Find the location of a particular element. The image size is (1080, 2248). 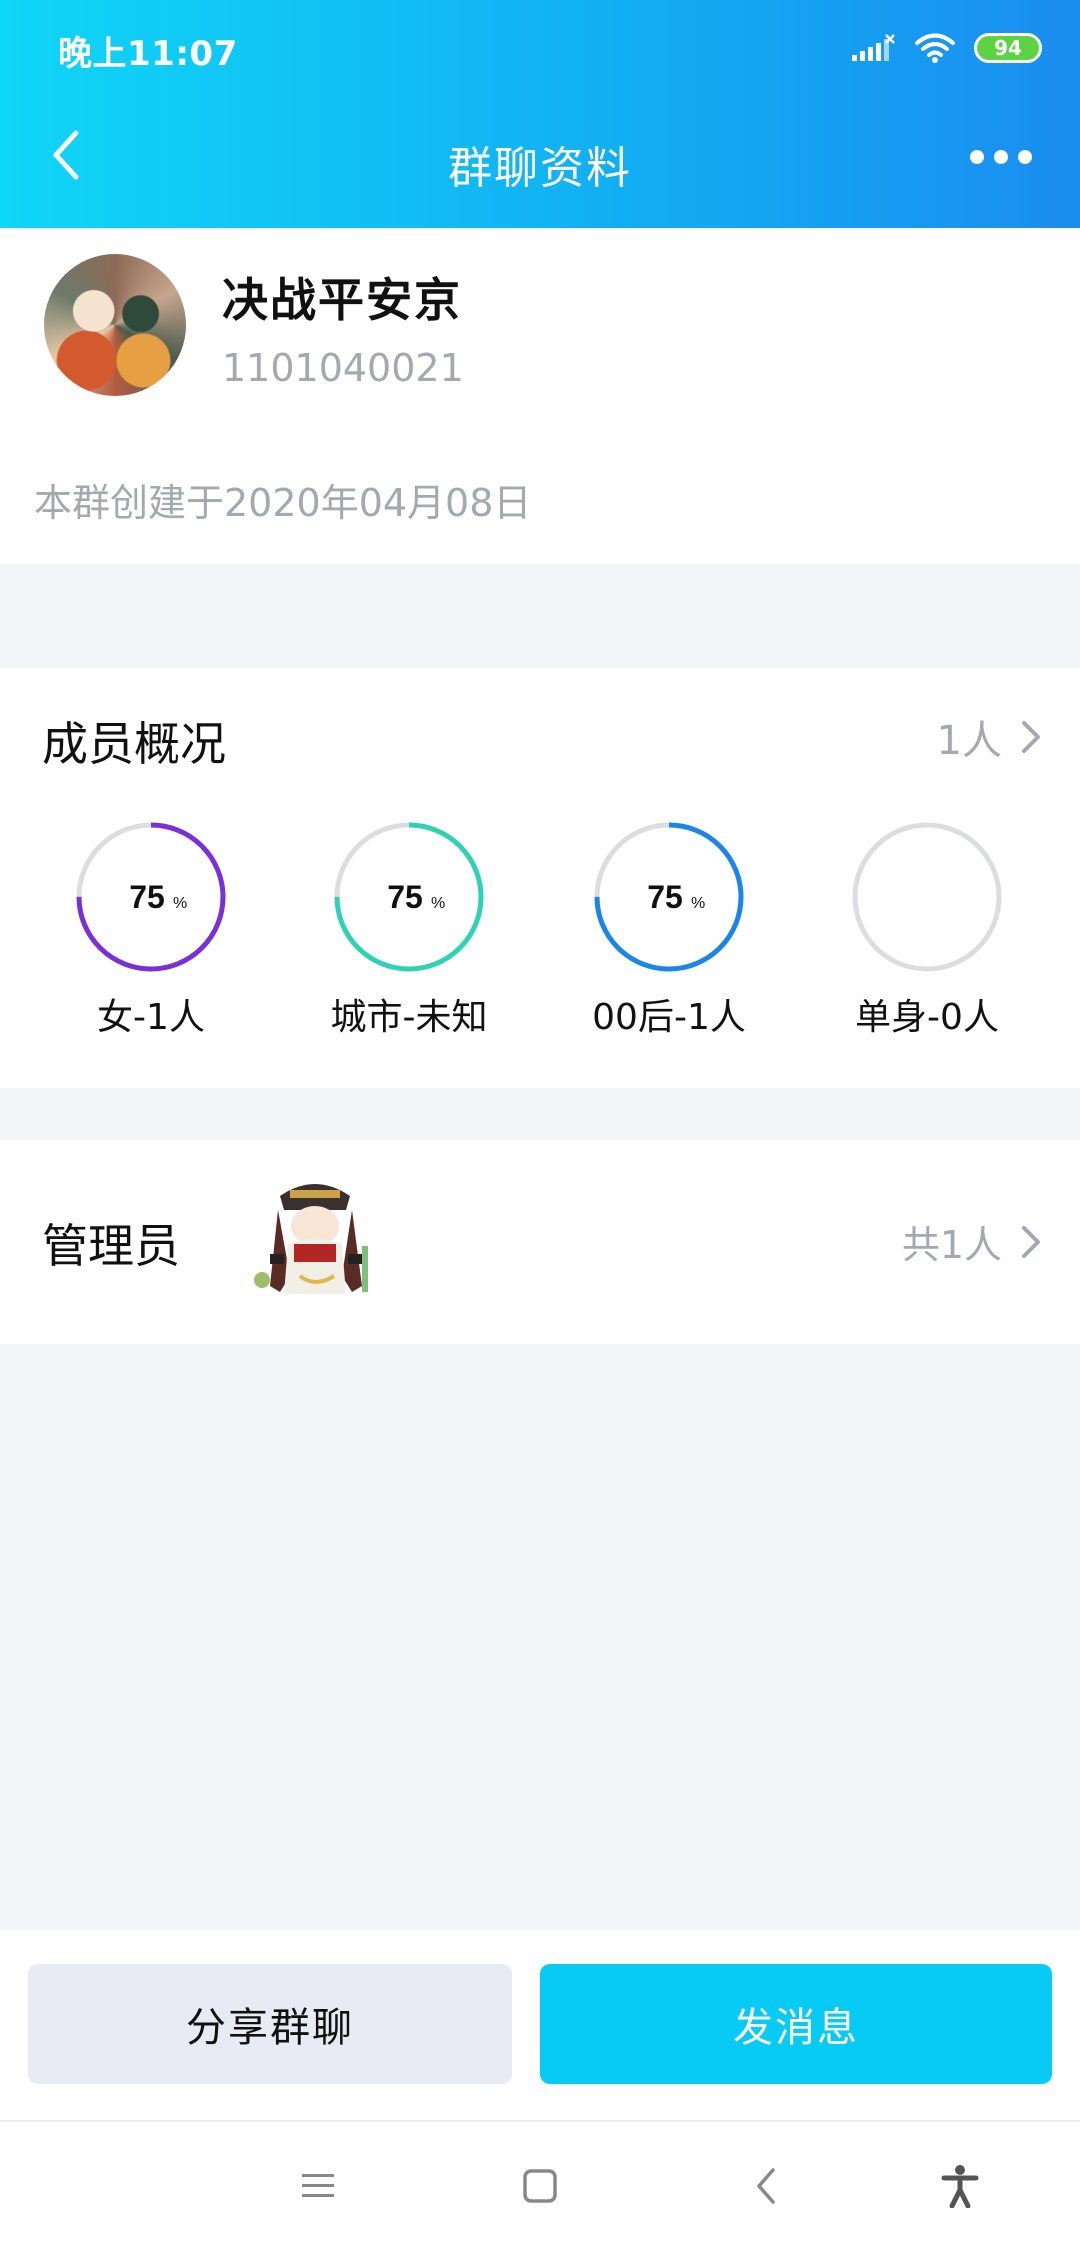

accessibility-icon is located at coordinates (960, 2186).